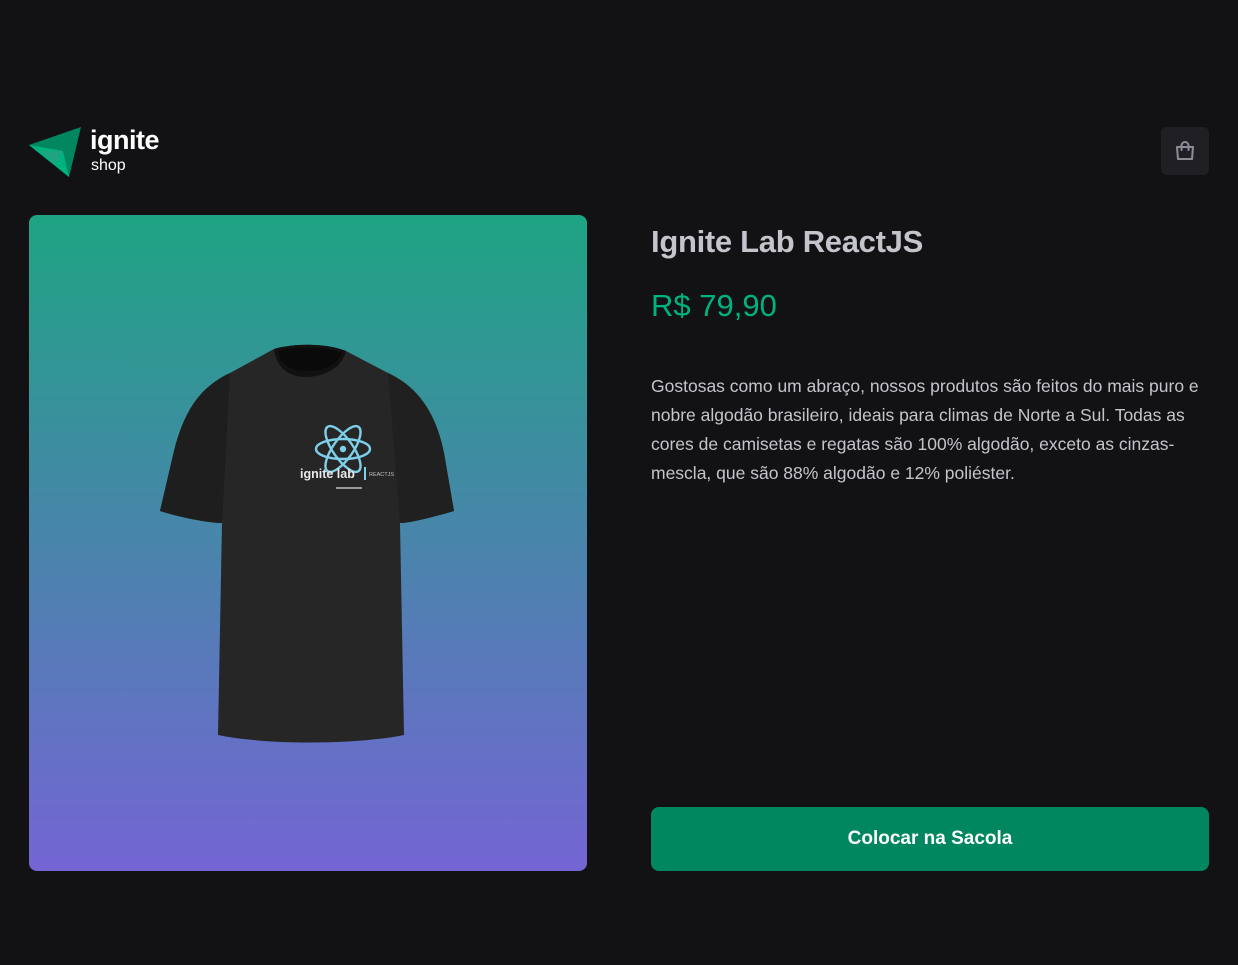 The image size is (1238, 965). I want to click on product-print-text: ignite lab, so click(327, 474).